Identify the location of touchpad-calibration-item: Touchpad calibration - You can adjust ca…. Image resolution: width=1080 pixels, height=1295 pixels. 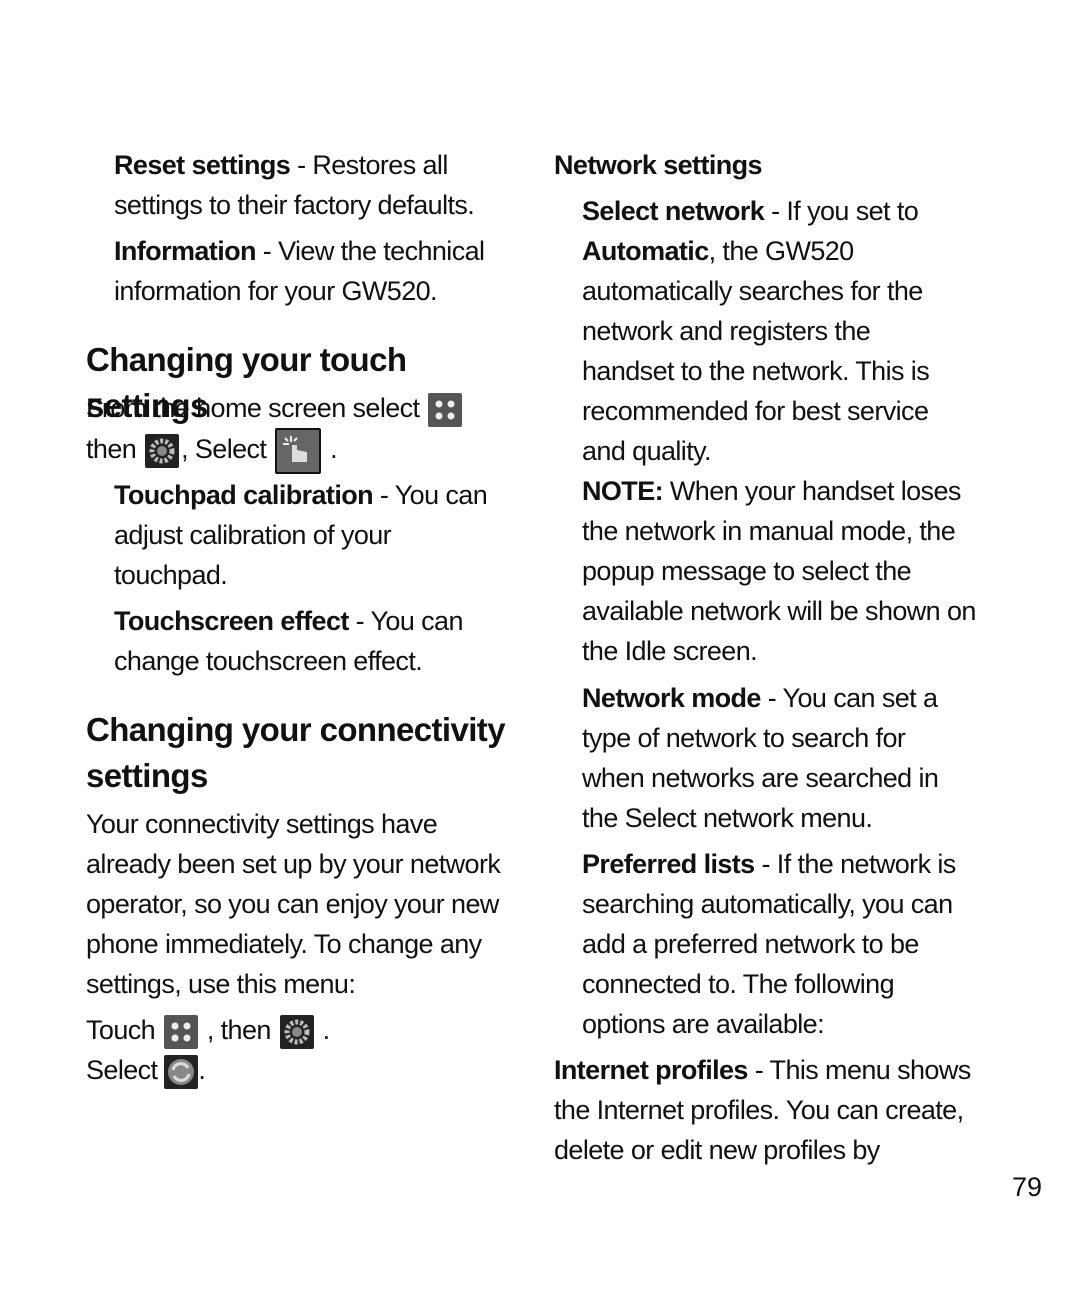
(301, 535).